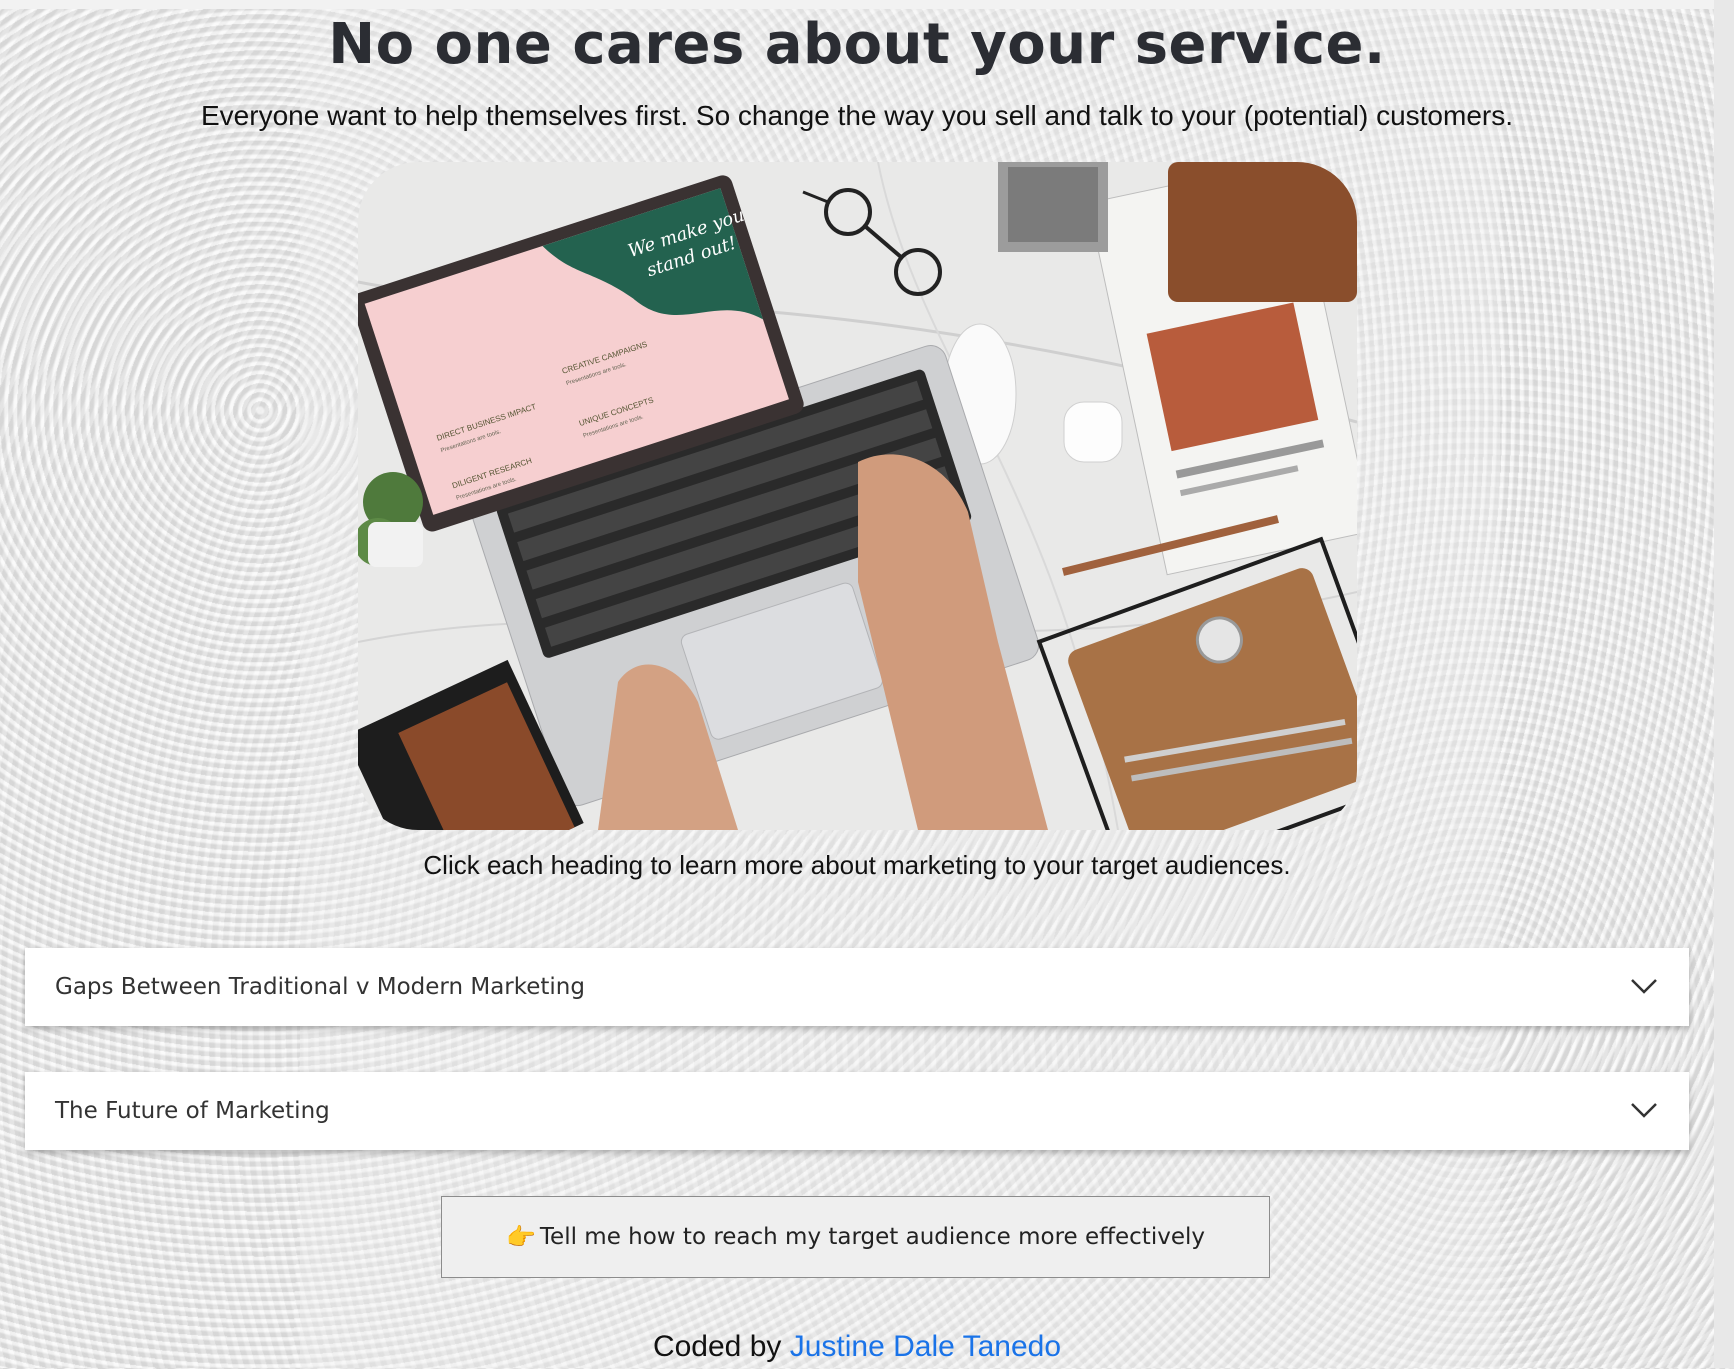 The width and height of the screenshot is (1734, 1369). Describe the element at coordinates (521, 1237) in the screenshot. I see `pointing-hand-icon: 👉` at that location.